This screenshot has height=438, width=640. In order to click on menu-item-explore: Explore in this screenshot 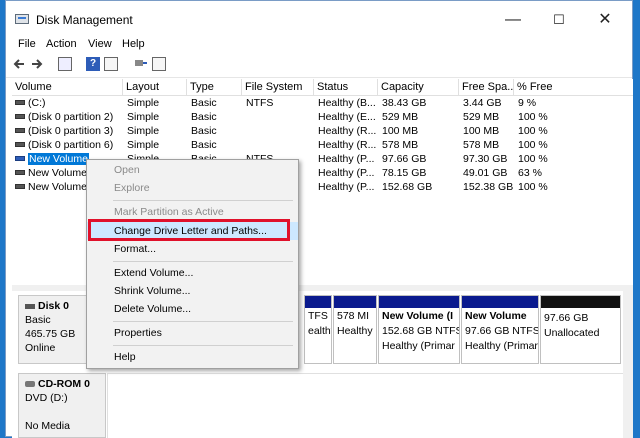, I will do `click(192, 188)`.